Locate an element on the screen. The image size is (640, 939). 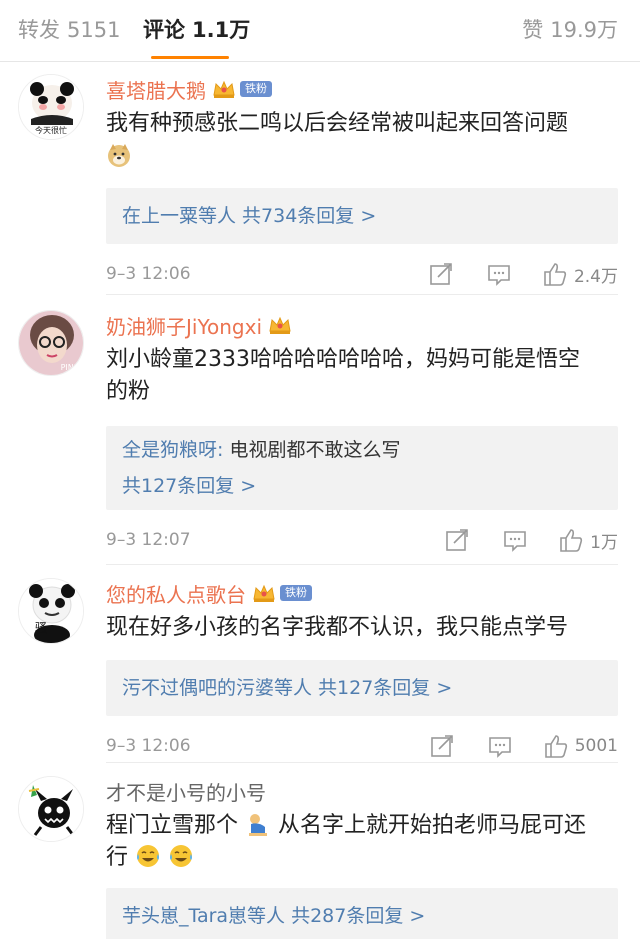
username: 喜塔腊大鹅 is located at coordinates (156, 89).